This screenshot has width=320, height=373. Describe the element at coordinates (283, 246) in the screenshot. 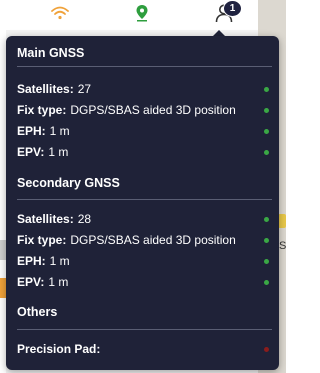

I see `map-label: S` at that location.